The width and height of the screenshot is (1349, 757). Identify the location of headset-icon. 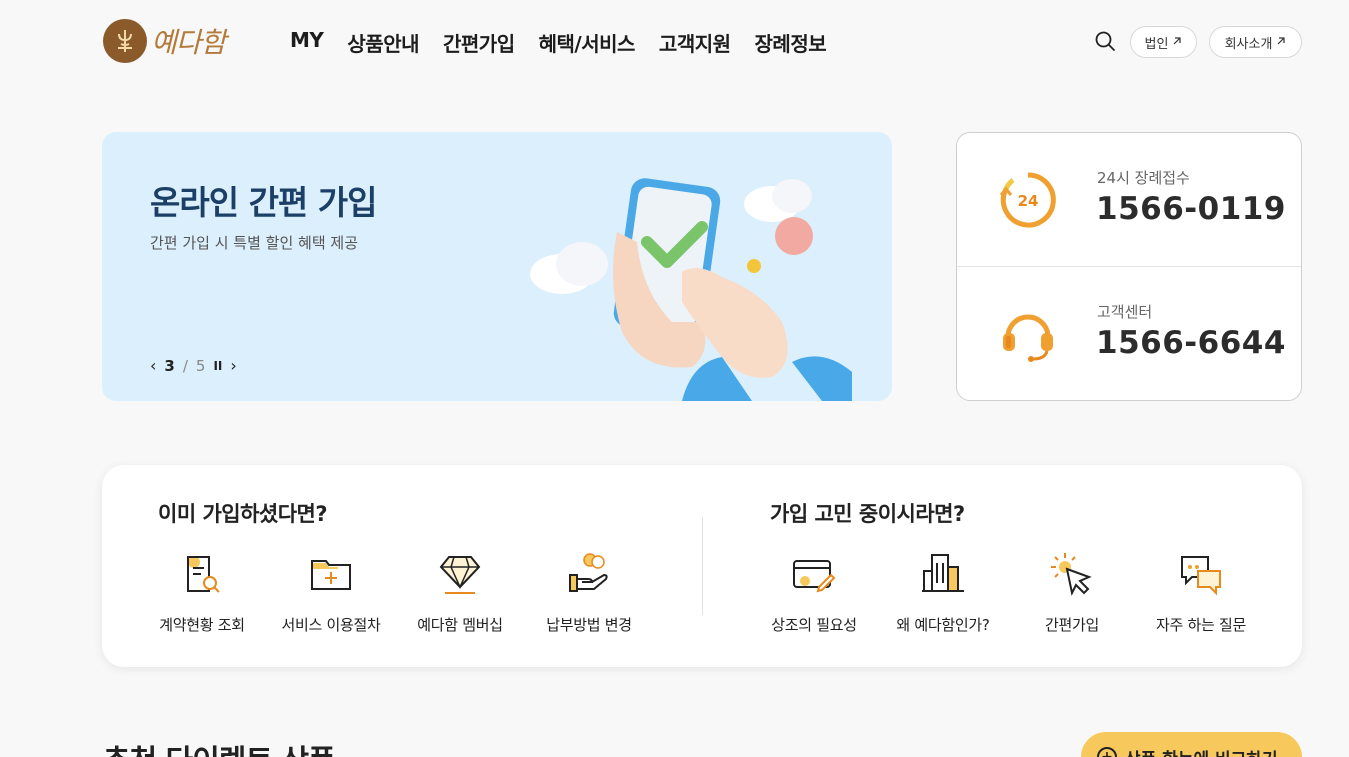
(1028, 338).